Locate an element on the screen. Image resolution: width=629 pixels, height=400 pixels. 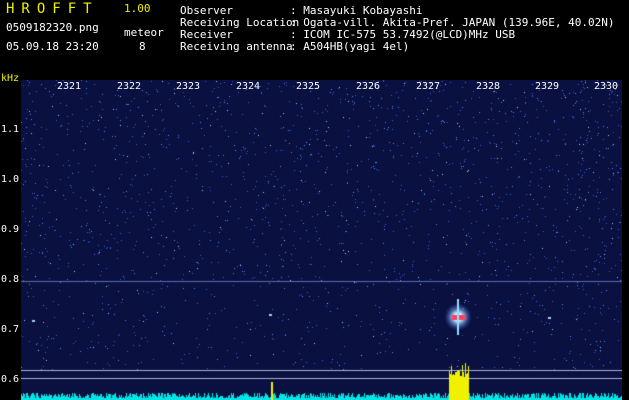
x-tick-label: 2327 is located at coordinates (428, 86).